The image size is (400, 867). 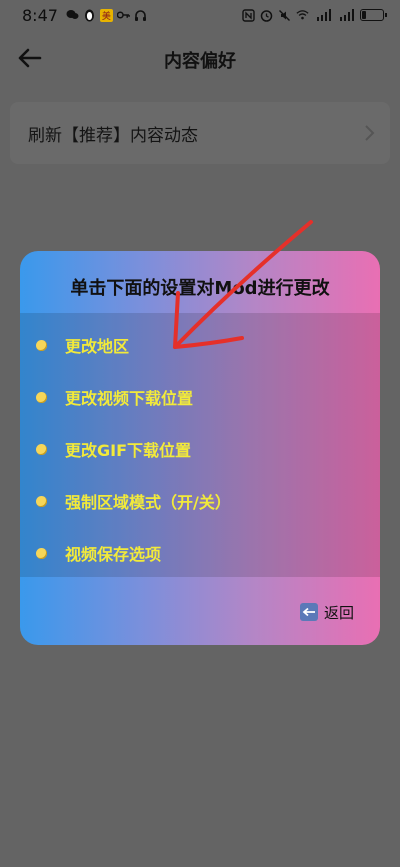 I want to click on dialog-back-button: 返回, so click(x=326, y=612).